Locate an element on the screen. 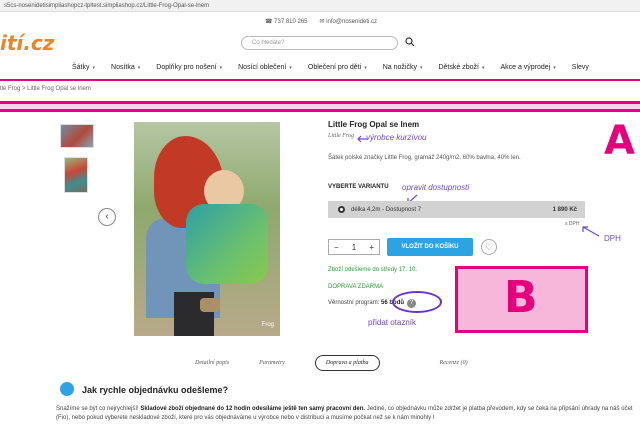 Image resolution: width=640 pixels, height=427 pixels. annotation-circle is located at coordinates (417, 302).